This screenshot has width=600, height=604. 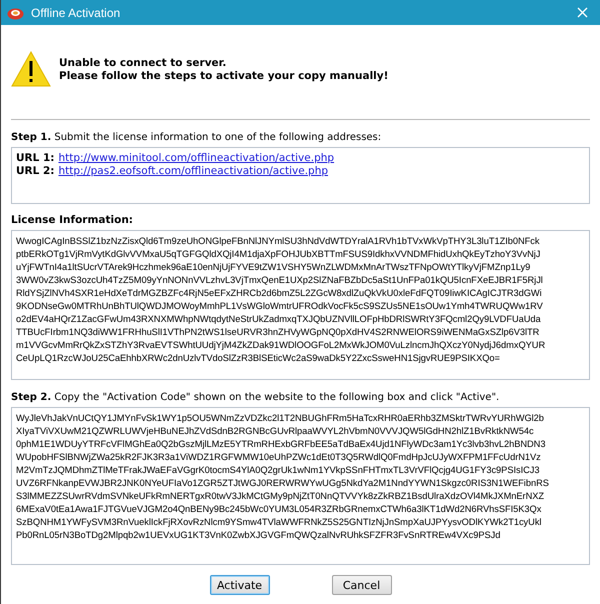 I want to click on license-text-line: 9KODNseGw0MTRhUnBhTUlQWDJMOWoyMmhPL1VsWGloWmtrUFROdkVocFk5cS9SZUs5NE1sOUw1Ymh4TWRUQWw1RV, so click(x=279, y=306).